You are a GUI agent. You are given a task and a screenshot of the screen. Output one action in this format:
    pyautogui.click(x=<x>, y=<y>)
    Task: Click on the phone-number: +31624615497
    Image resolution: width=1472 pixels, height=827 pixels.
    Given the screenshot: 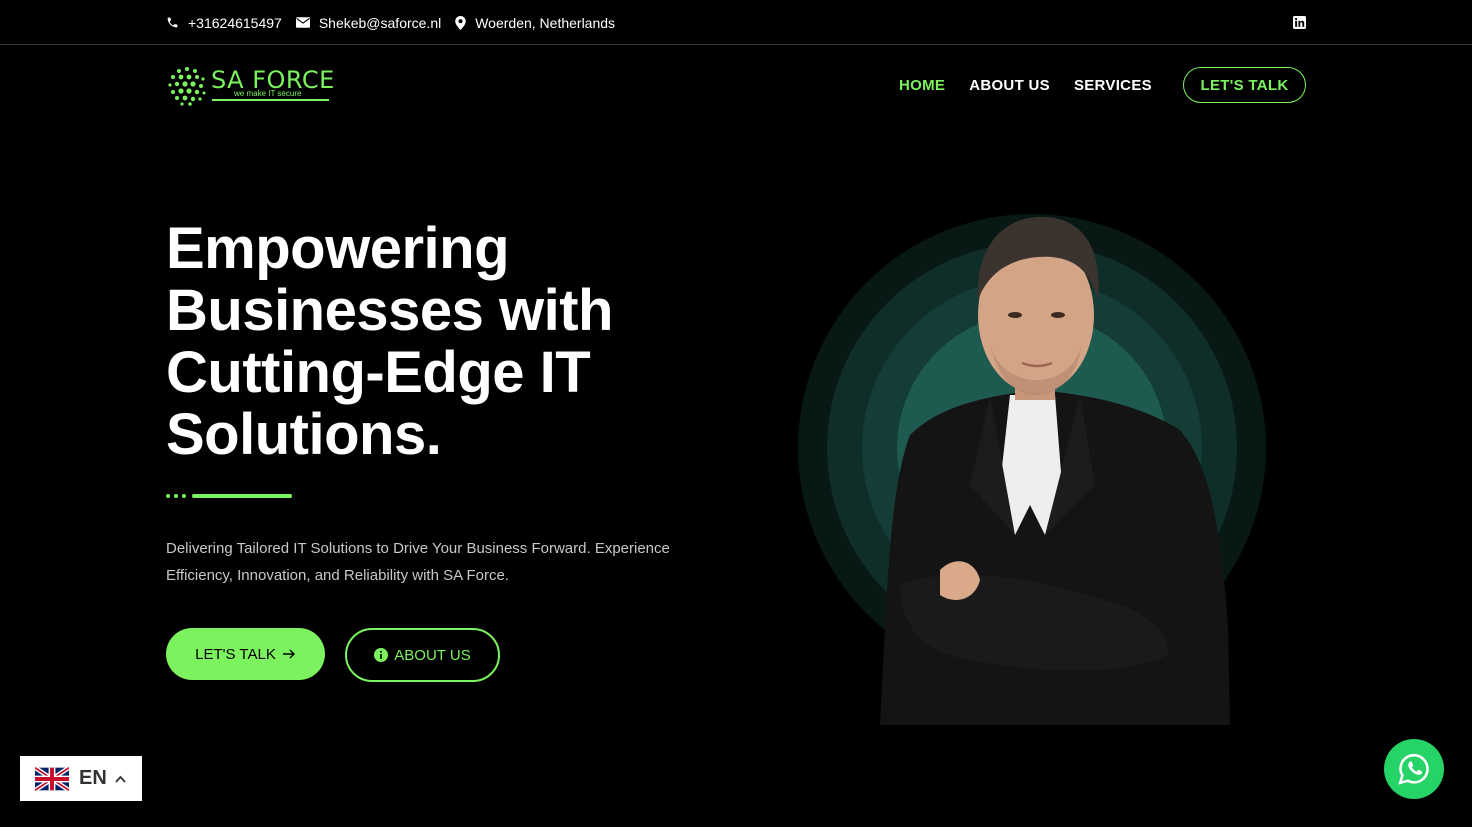 What is the action you would take?
    pyautogui.click(x=235, y=22)
    